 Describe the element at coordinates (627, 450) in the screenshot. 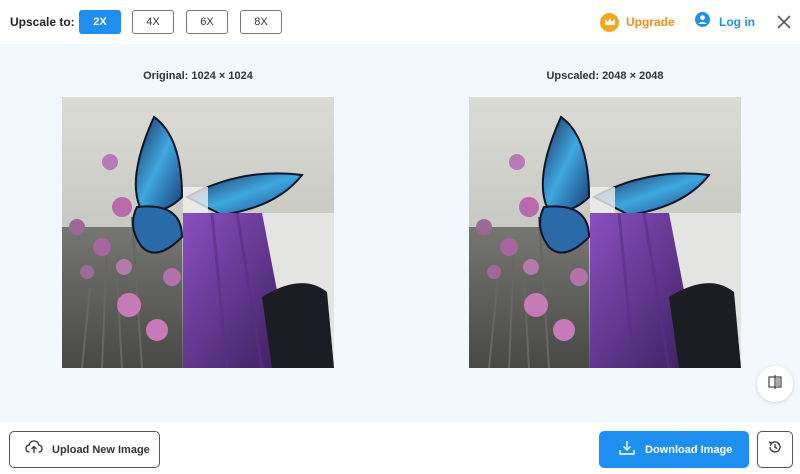

I see `download-icon` at that location.